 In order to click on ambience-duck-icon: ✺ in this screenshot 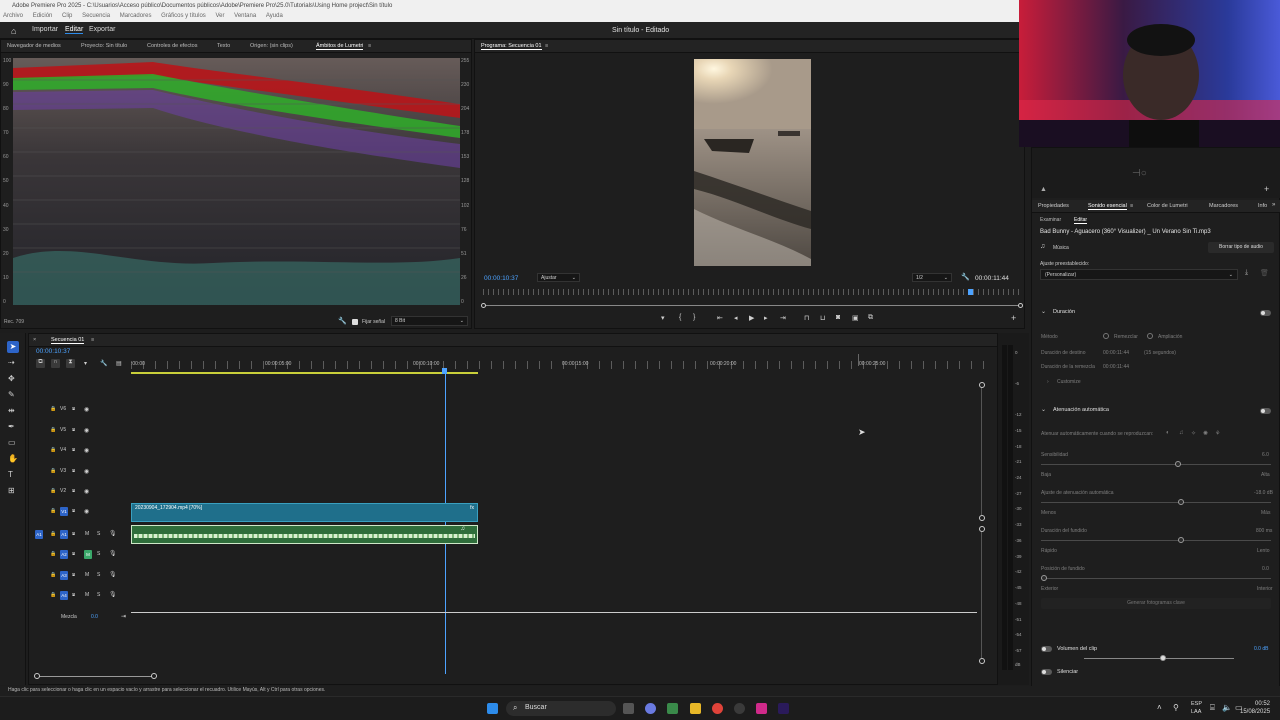, I will do `click(1205, 433)`.